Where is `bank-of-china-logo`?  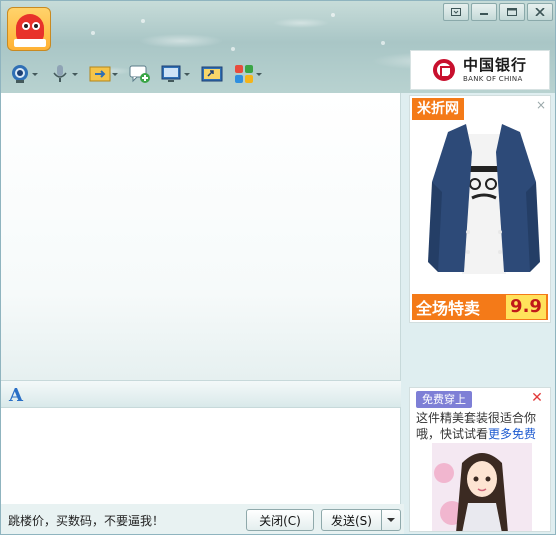 bank-of-china-logo is located at coordinates (444, 70).